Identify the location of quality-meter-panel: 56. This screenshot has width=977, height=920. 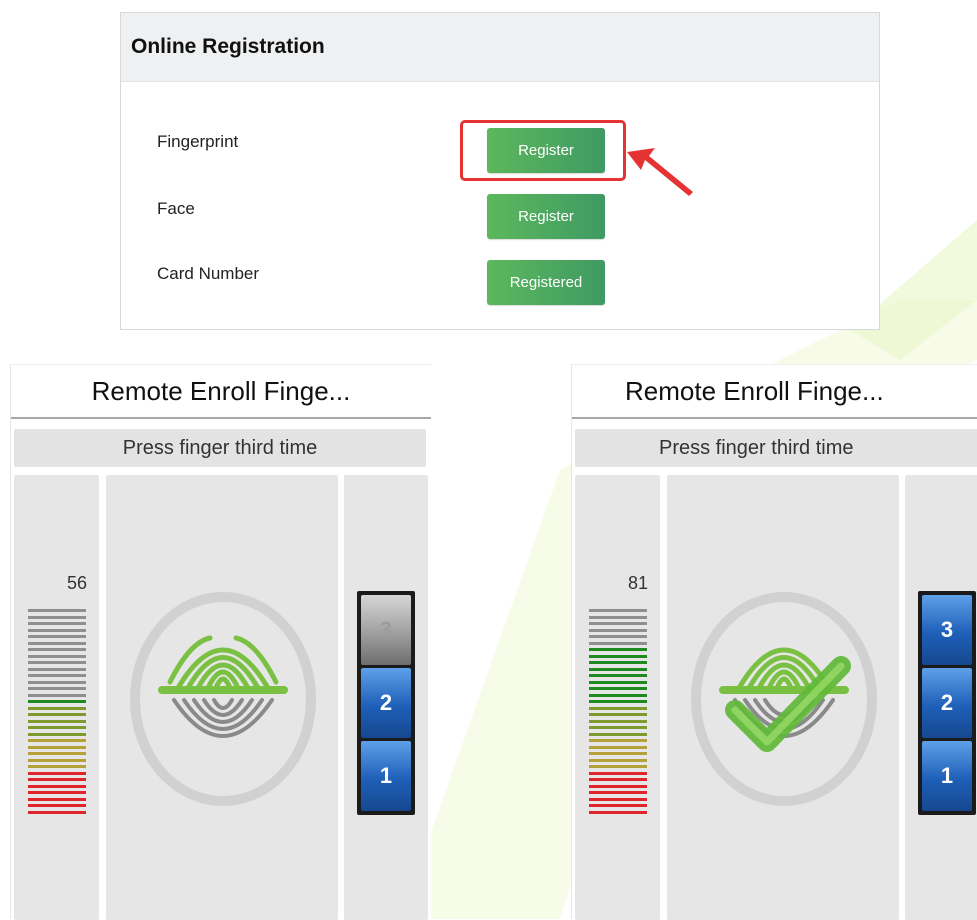
(56, 697).